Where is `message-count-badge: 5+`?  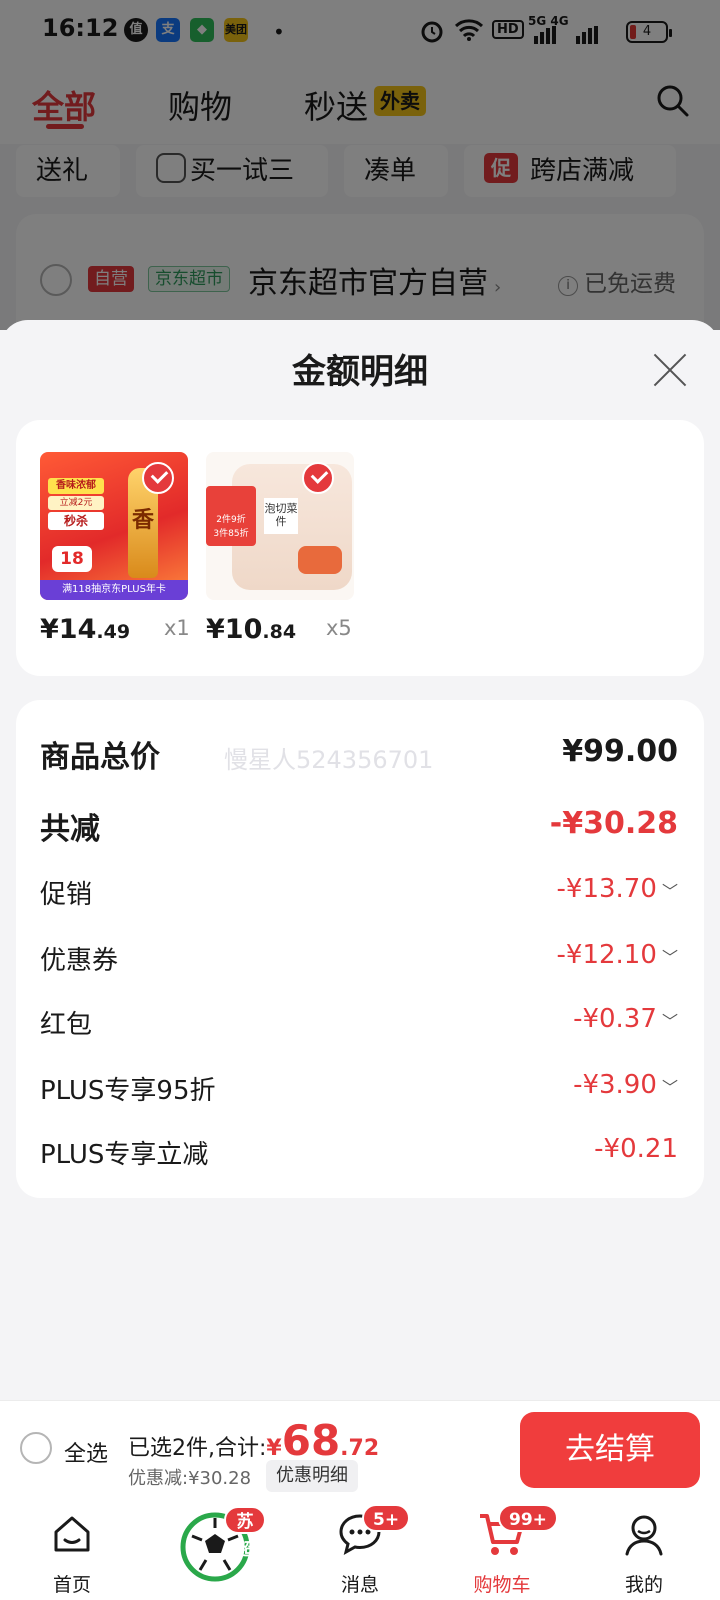
message-count-badge: 5+ is located at coordinates (386, 1518).